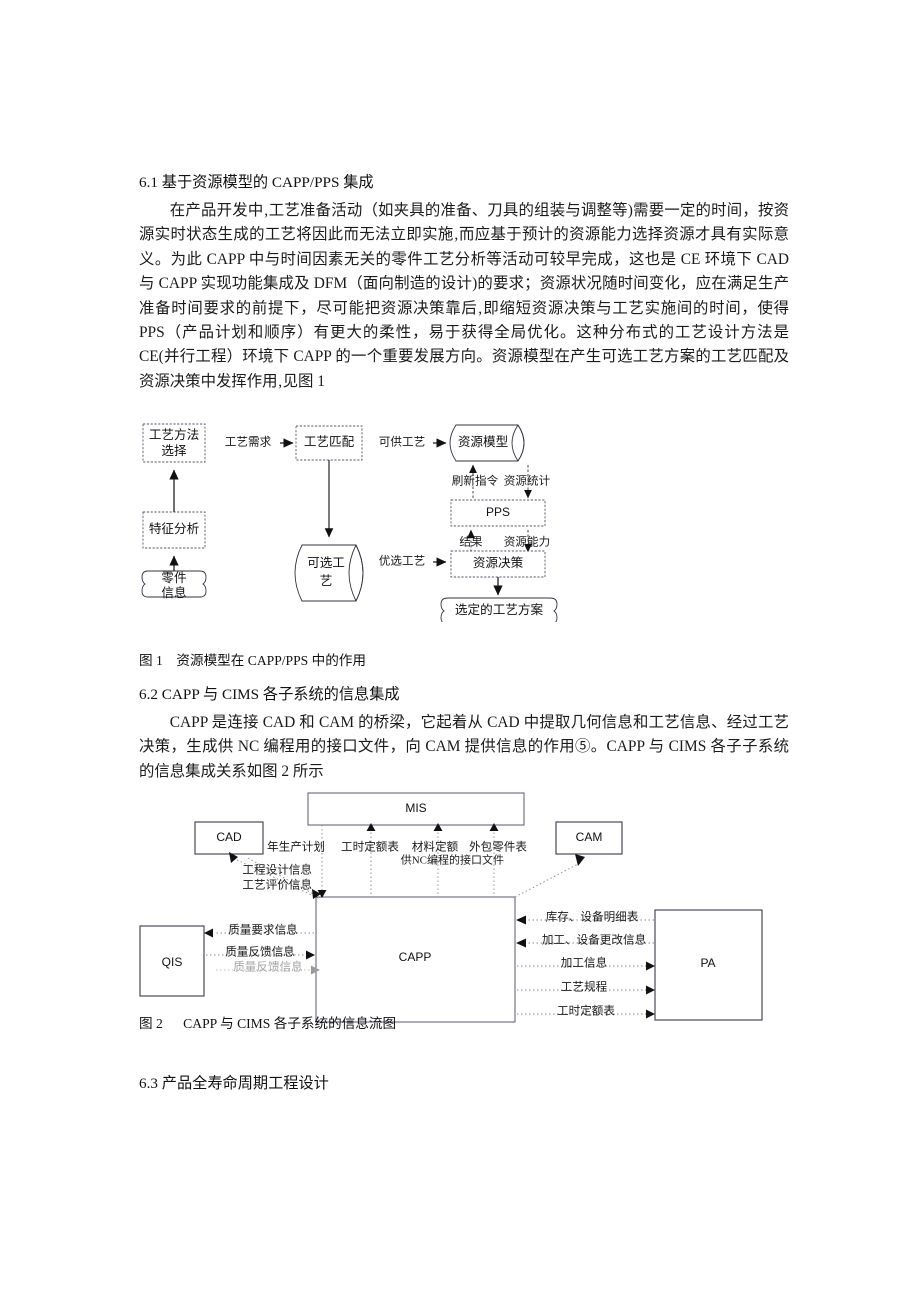  I want to click on fig2-edge-quality-feedback-info: 质量反馈信息, so click(260, 952).